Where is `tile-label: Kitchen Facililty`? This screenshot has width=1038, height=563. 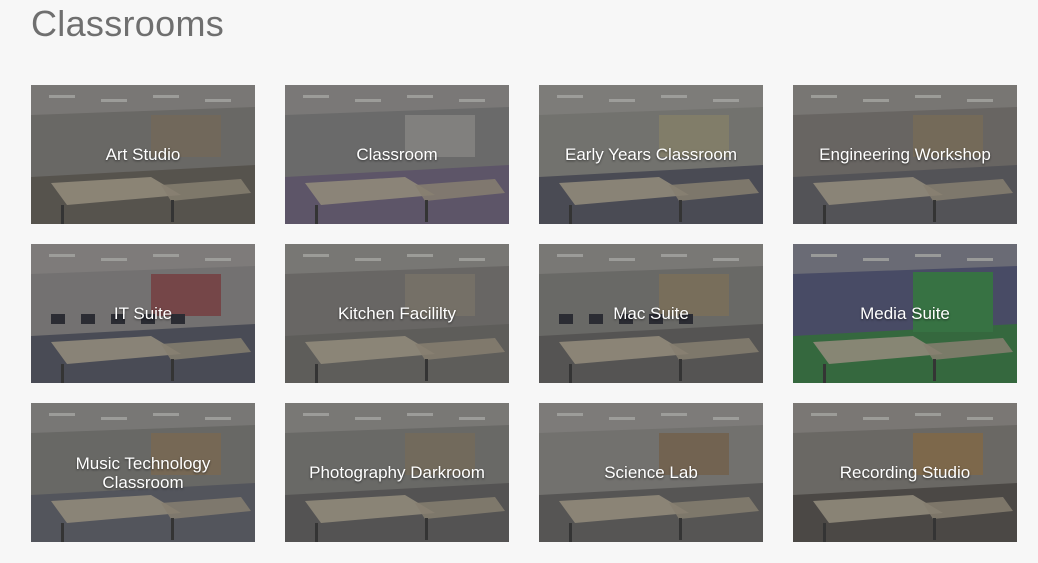 tile-label: Kitchen Facililty is located at coordinates (397, 313).